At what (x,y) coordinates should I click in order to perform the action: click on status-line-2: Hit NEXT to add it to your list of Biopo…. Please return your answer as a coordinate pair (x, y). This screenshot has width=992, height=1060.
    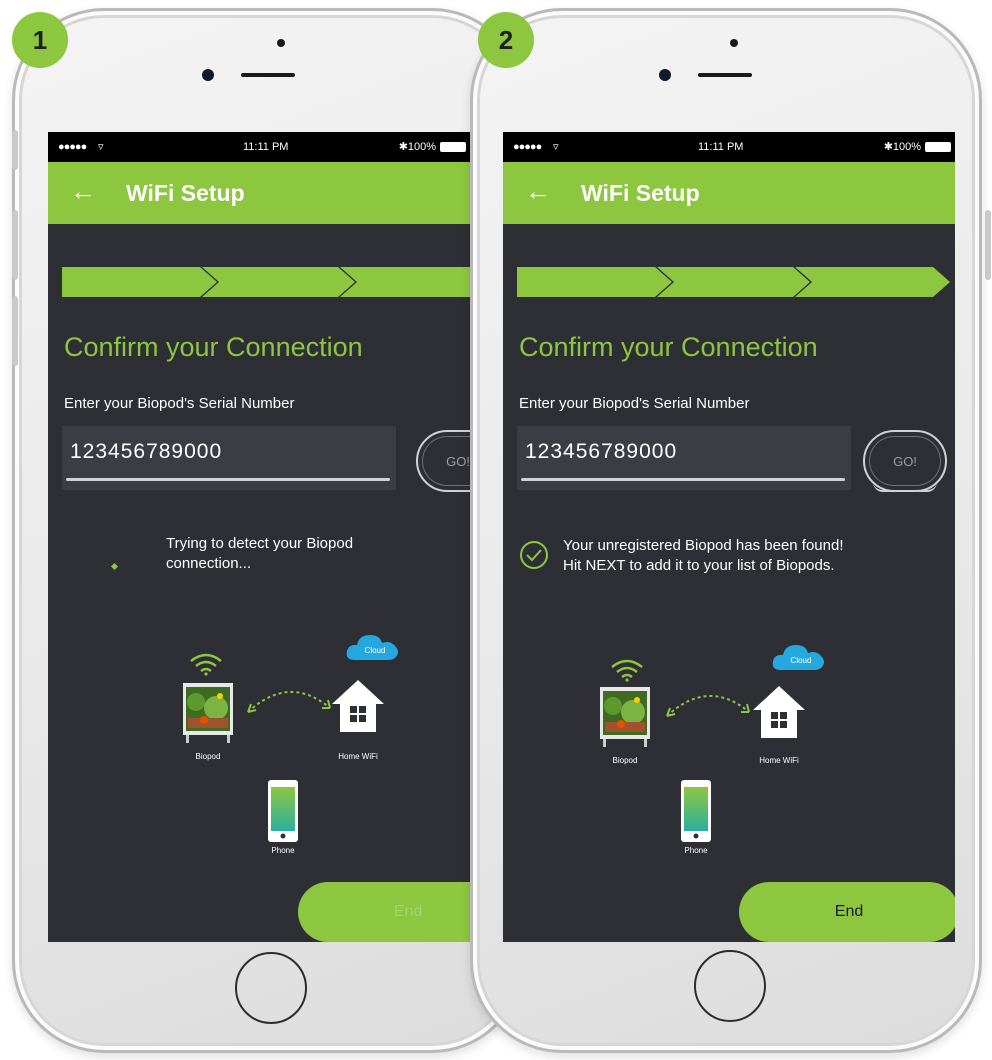
    Looking at the image, I should click on (699, 565).